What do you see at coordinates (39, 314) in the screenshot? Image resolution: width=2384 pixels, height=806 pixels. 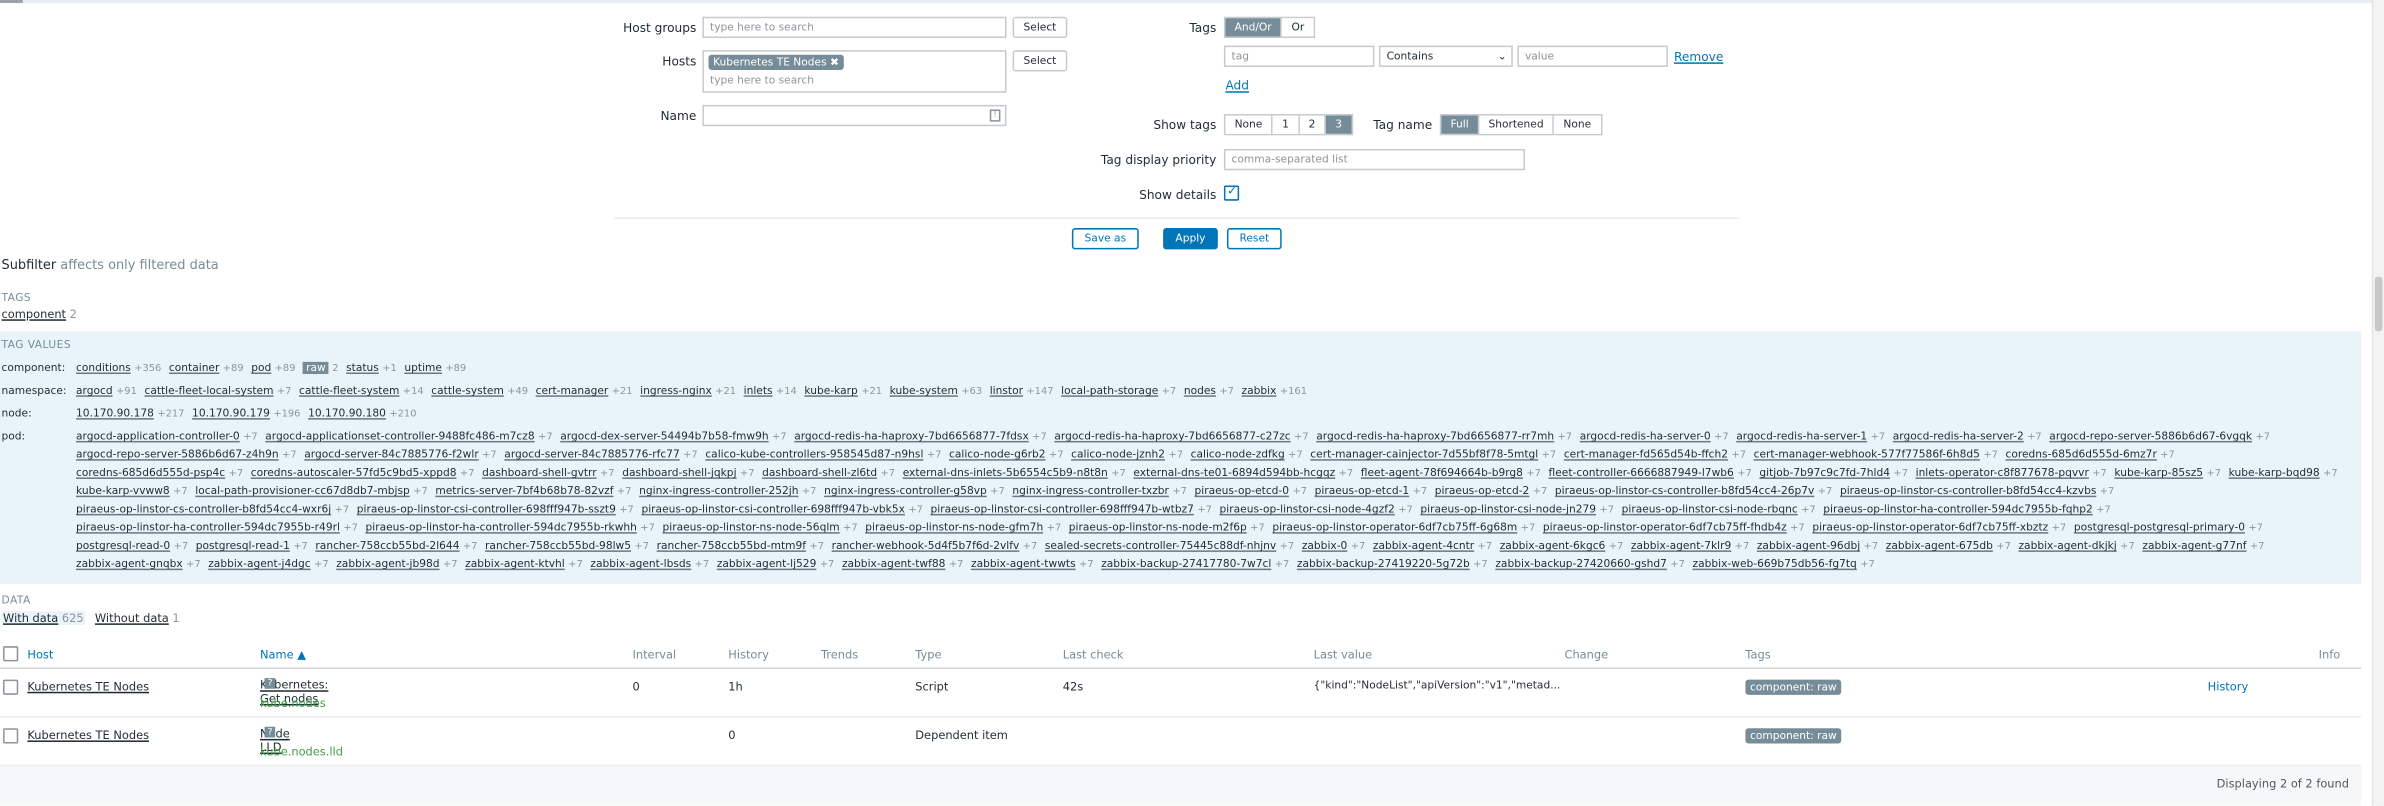 I see `tags-component-item: component 2` at bounding box center [39, 314].